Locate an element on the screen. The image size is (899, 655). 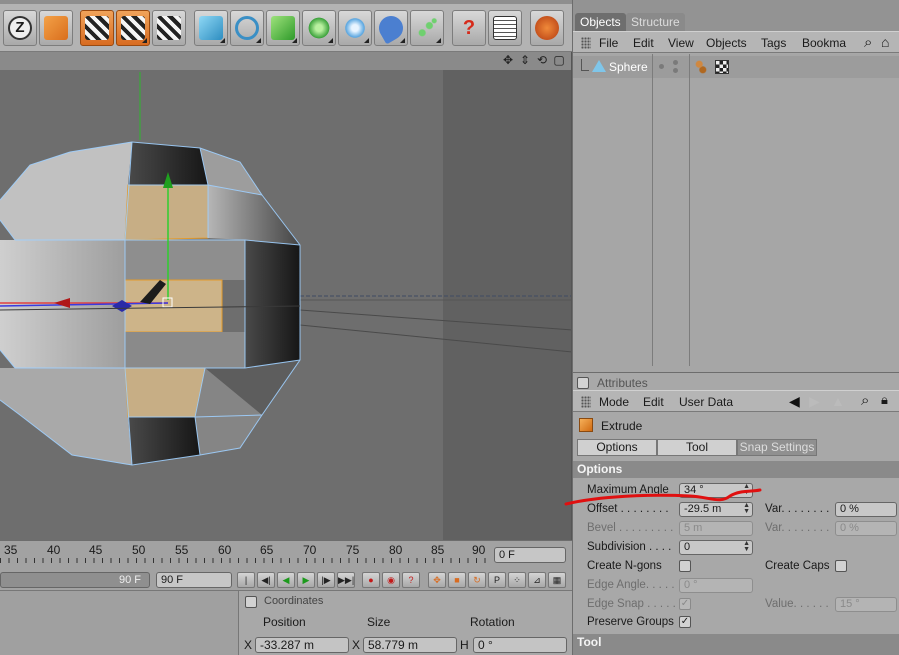
camera-button is located at coordinates (391, 28).